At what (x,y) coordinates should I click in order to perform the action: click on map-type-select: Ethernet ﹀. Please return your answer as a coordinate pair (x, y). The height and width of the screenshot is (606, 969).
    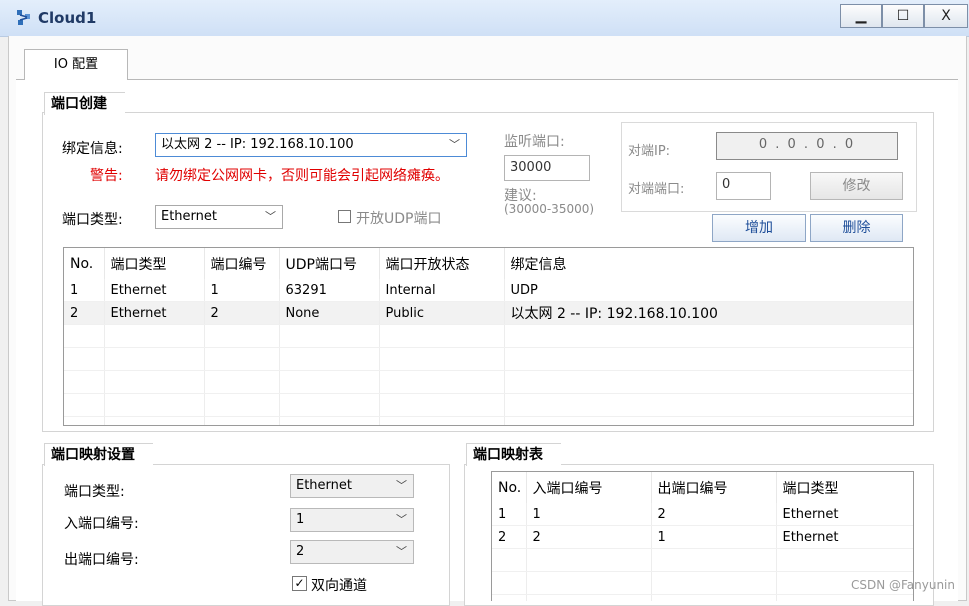
    Looking at the image, I should click on (352, 486).